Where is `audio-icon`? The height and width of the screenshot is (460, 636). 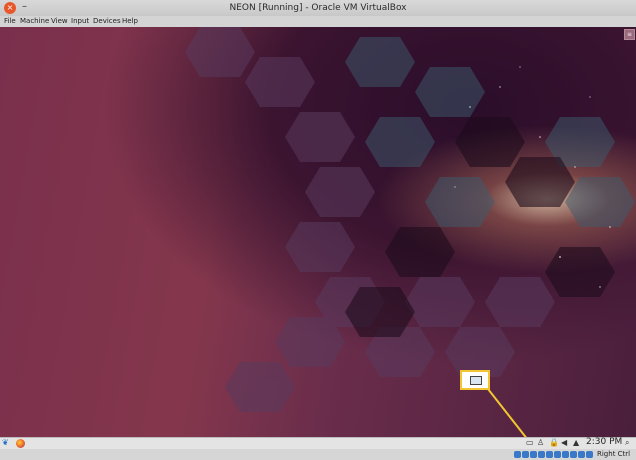 audio-icon is located at coordinates (533, 454).